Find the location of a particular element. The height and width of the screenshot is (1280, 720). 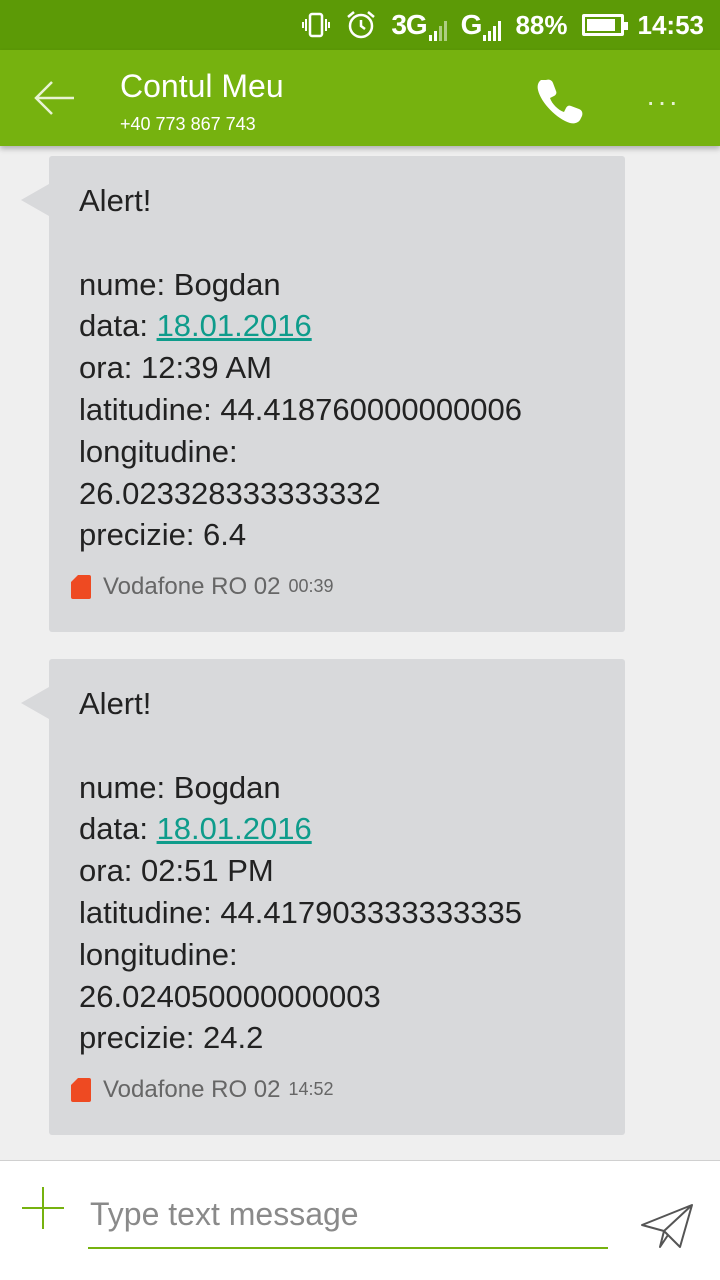

message-time: 14:52 is located at coordinates (311, 1089).